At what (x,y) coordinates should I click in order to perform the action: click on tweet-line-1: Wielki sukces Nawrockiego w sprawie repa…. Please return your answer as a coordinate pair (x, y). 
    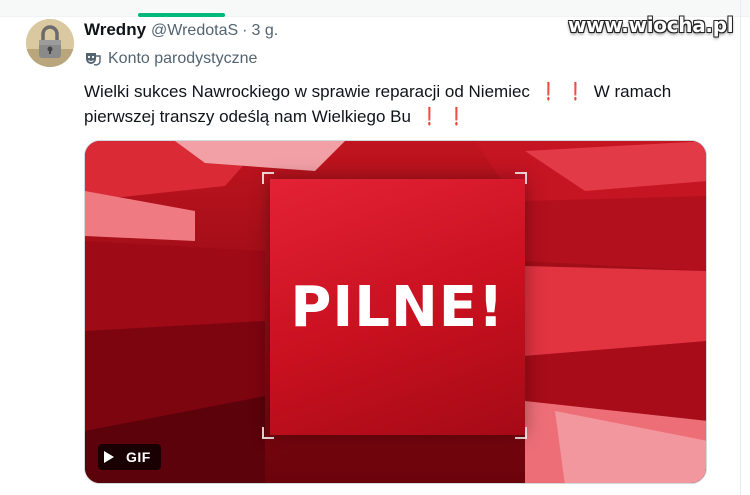
    Looking at the image, I should click on (404, 91).